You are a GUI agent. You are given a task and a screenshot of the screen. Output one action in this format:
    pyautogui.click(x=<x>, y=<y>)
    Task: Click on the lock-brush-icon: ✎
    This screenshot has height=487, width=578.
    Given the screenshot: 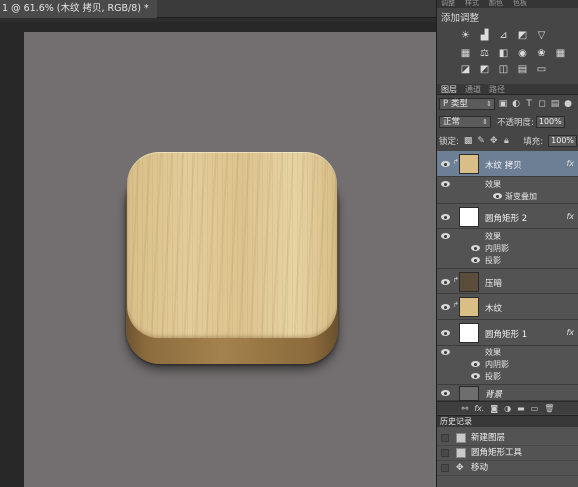 What is the action you would take?
    pyautogui.click(x=481, y=141)
    